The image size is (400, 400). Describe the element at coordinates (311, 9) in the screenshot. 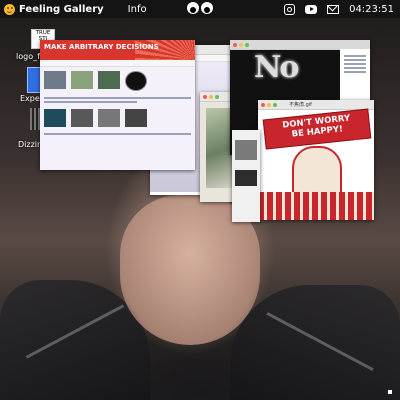

I see `youtube-icon` at that location.